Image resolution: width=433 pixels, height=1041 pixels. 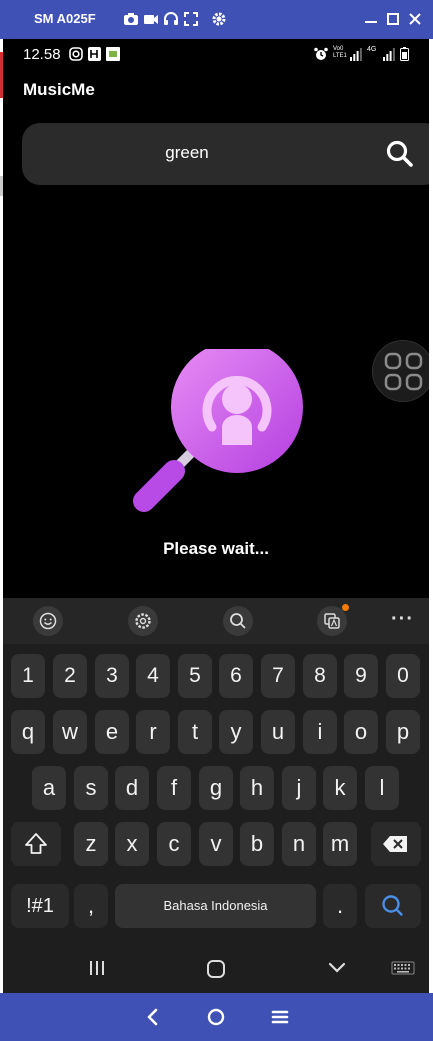 What do you see at coordinates (216, 788) in the screenshot?
I see `key-g: g` at bounding box center [216, 788].